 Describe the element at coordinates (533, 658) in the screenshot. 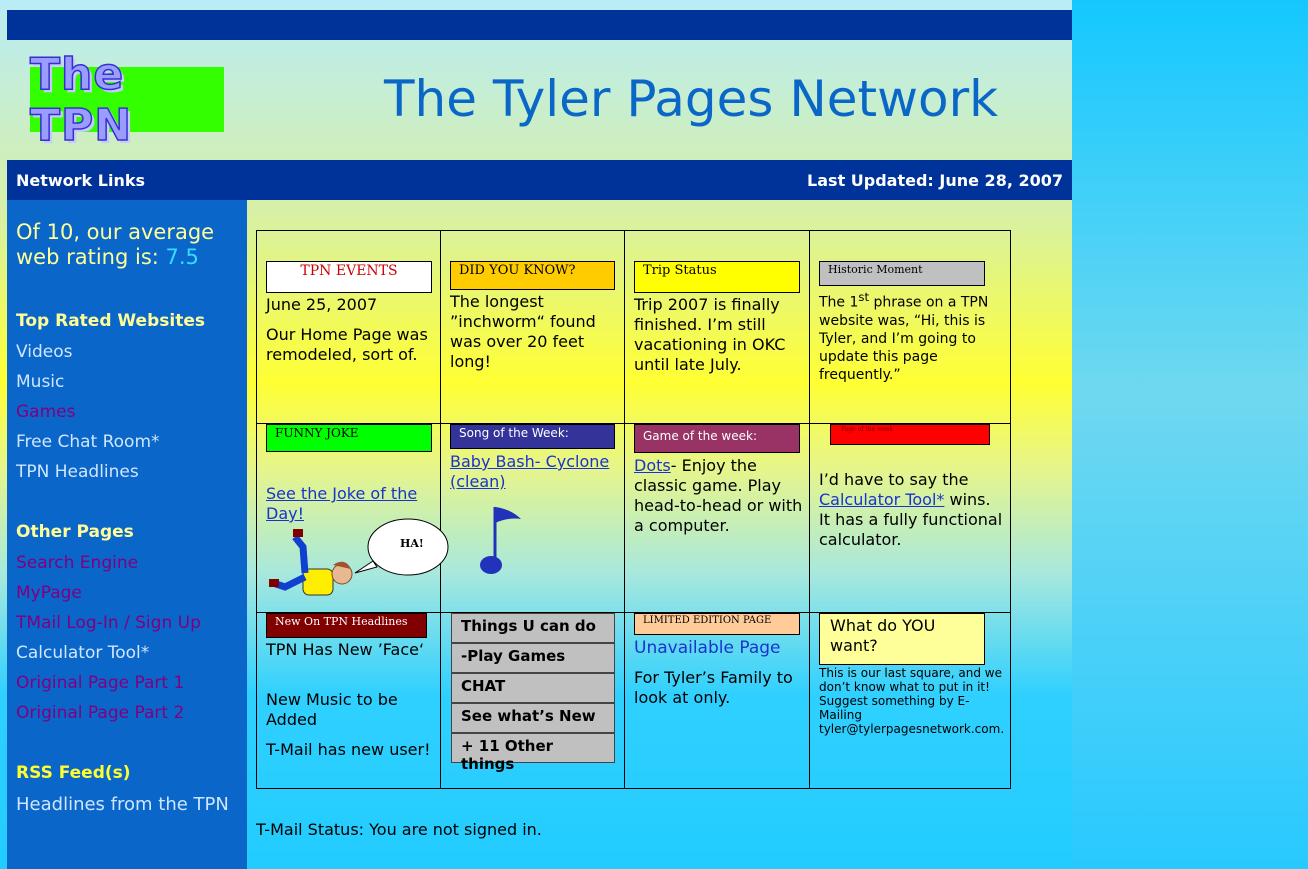

I see `things-list-item: -Play Games` at that location.